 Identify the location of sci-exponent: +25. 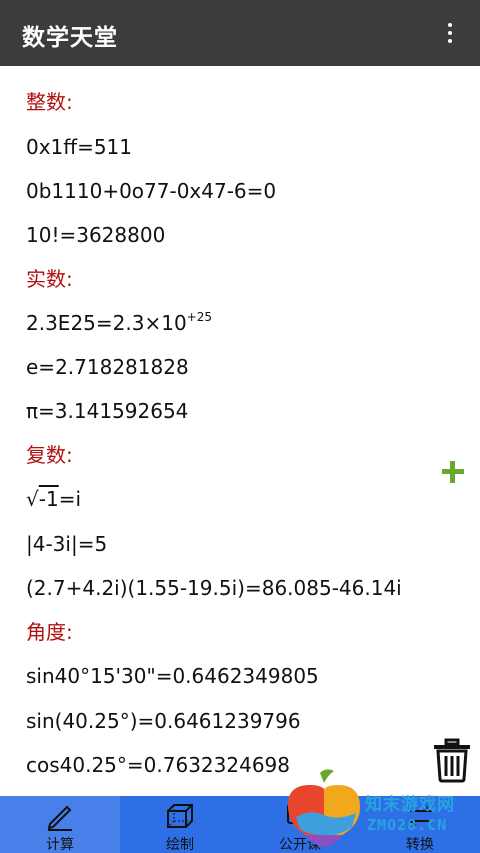
(199, 317).